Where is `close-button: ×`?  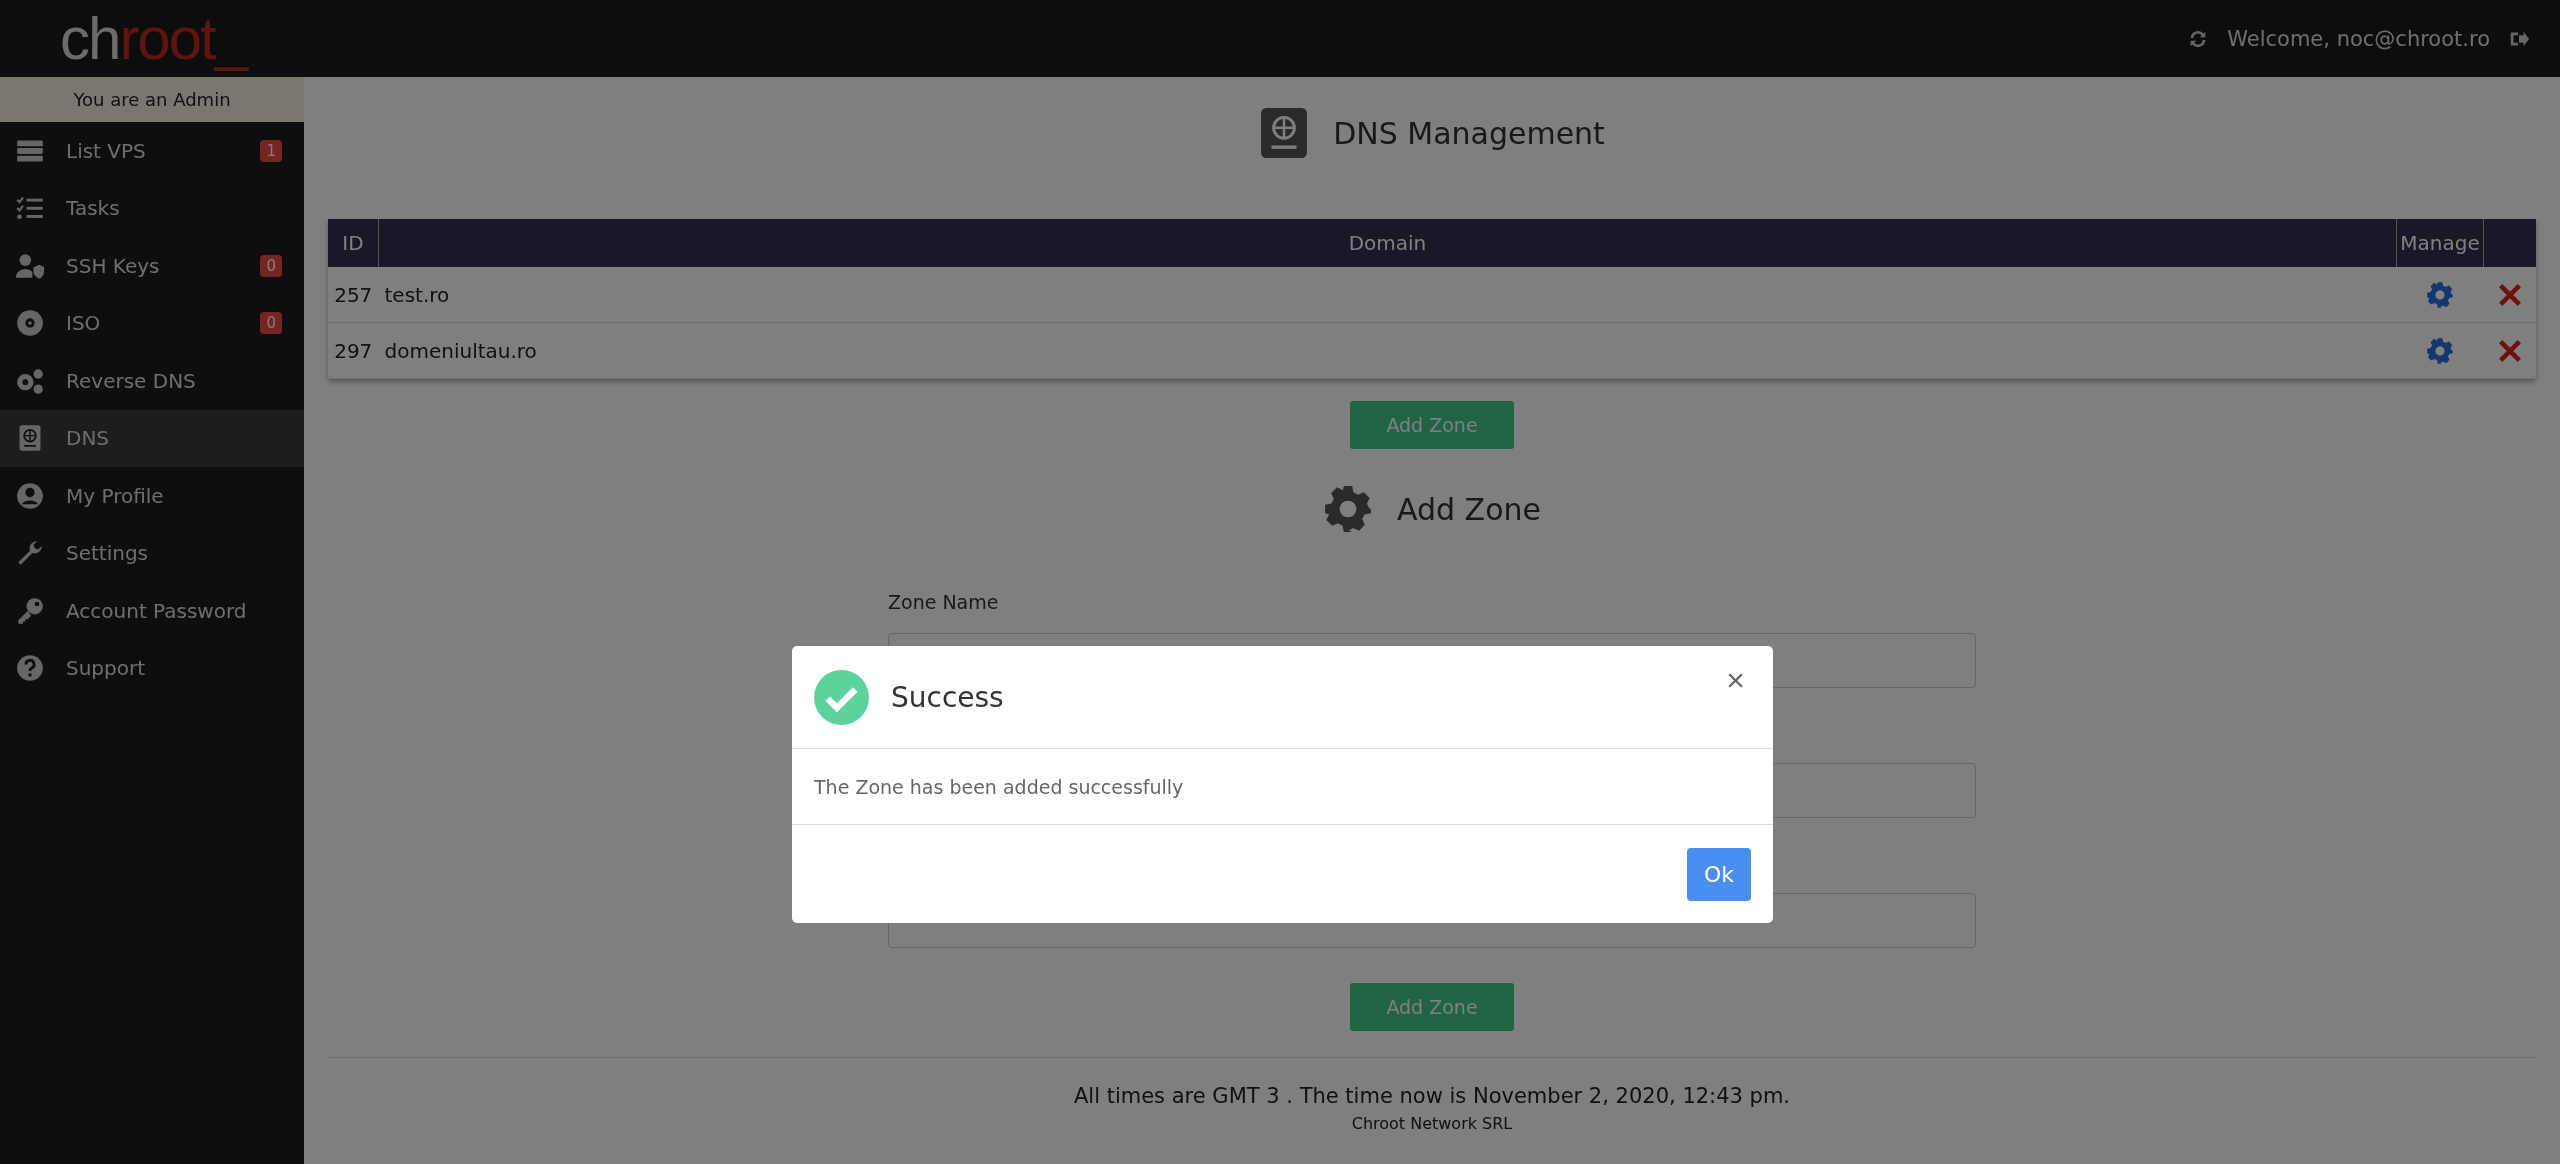 close-button: × is located at coordinates (1735, 680).